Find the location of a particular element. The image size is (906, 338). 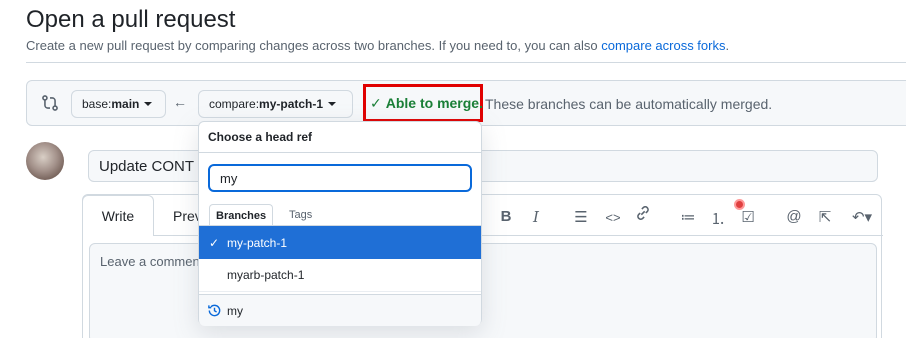

recent-search-label: my is located at coordinates (235, 310).